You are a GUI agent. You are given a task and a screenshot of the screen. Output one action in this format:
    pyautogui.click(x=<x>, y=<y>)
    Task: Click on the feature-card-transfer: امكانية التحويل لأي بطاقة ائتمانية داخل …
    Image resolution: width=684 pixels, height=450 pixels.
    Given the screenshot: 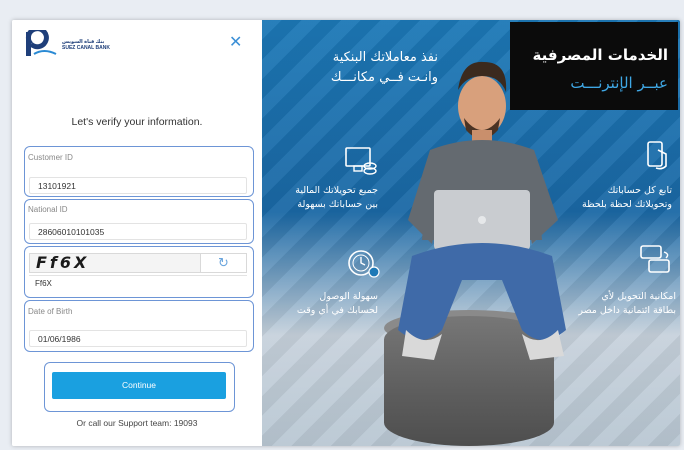 What is the action you would take?
    pyautogui.click(x=627, y=303)
    